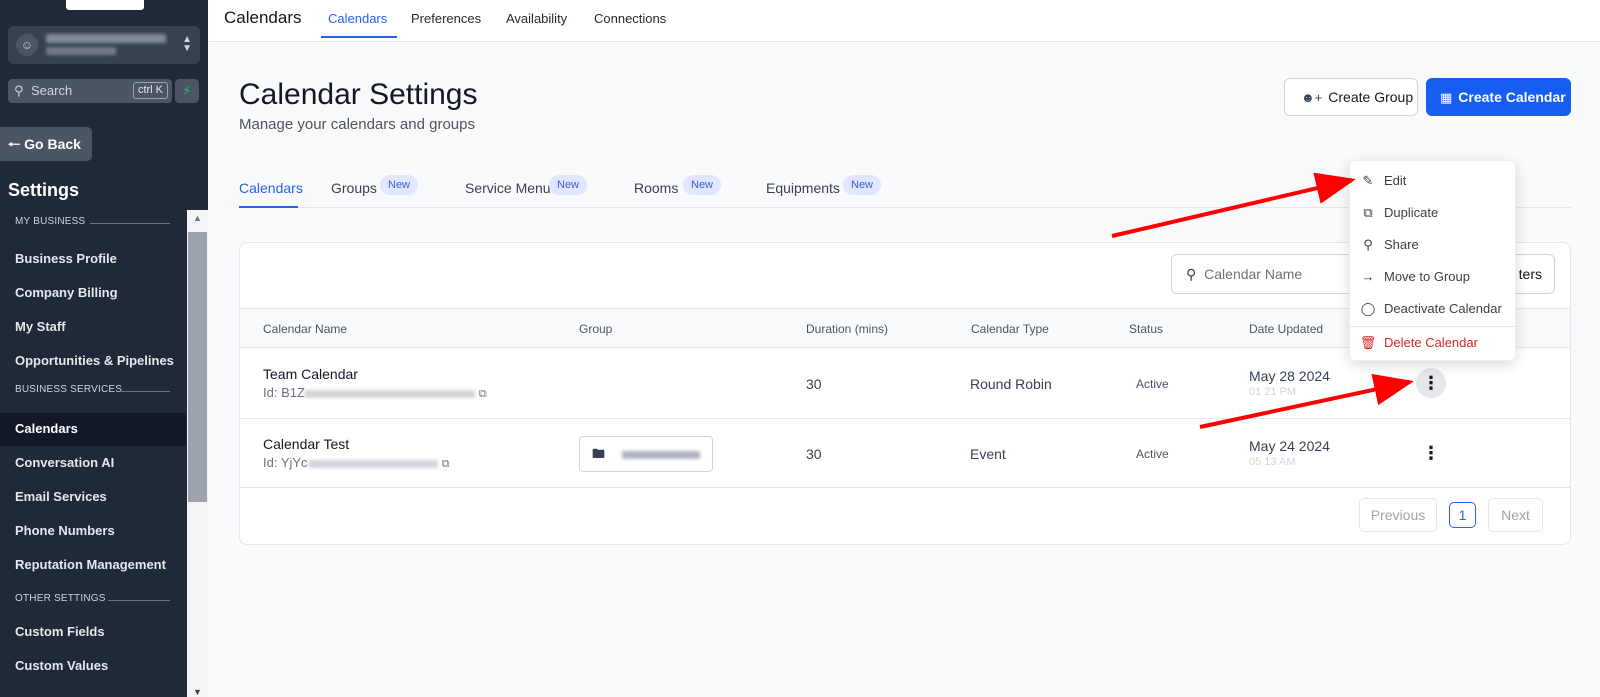 This screenshot has height=697, width=1600. What do you see at coordinates (599, 453) in the screenshot?
I see `folder-icon: 🖿` at bounding box center [599, 453].